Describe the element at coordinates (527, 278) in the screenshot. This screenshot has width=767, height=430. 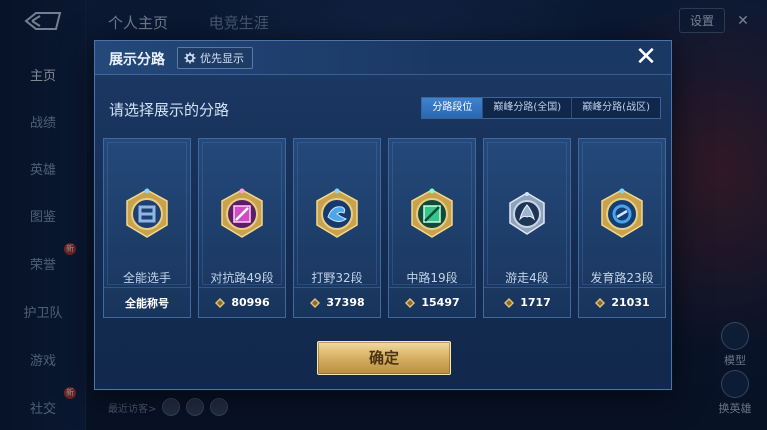
I see `card-rank-label: 游走4段` at that location.